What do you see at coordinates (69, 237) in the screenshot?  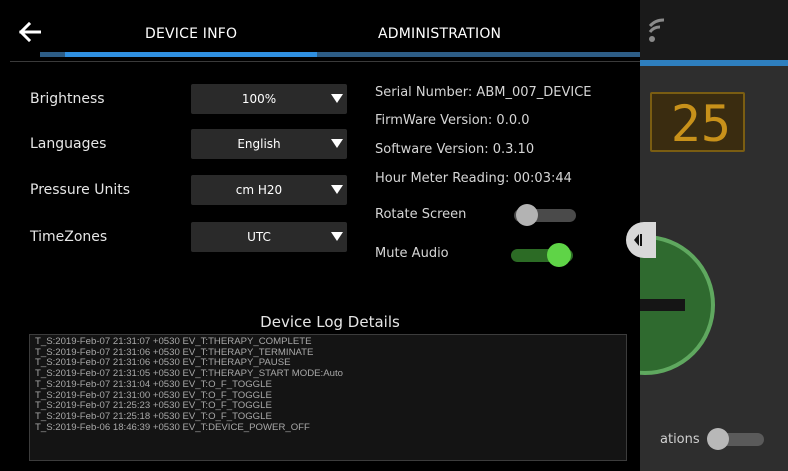 I see `timezones-label: TimeZones` at bounding box center [69, 237].